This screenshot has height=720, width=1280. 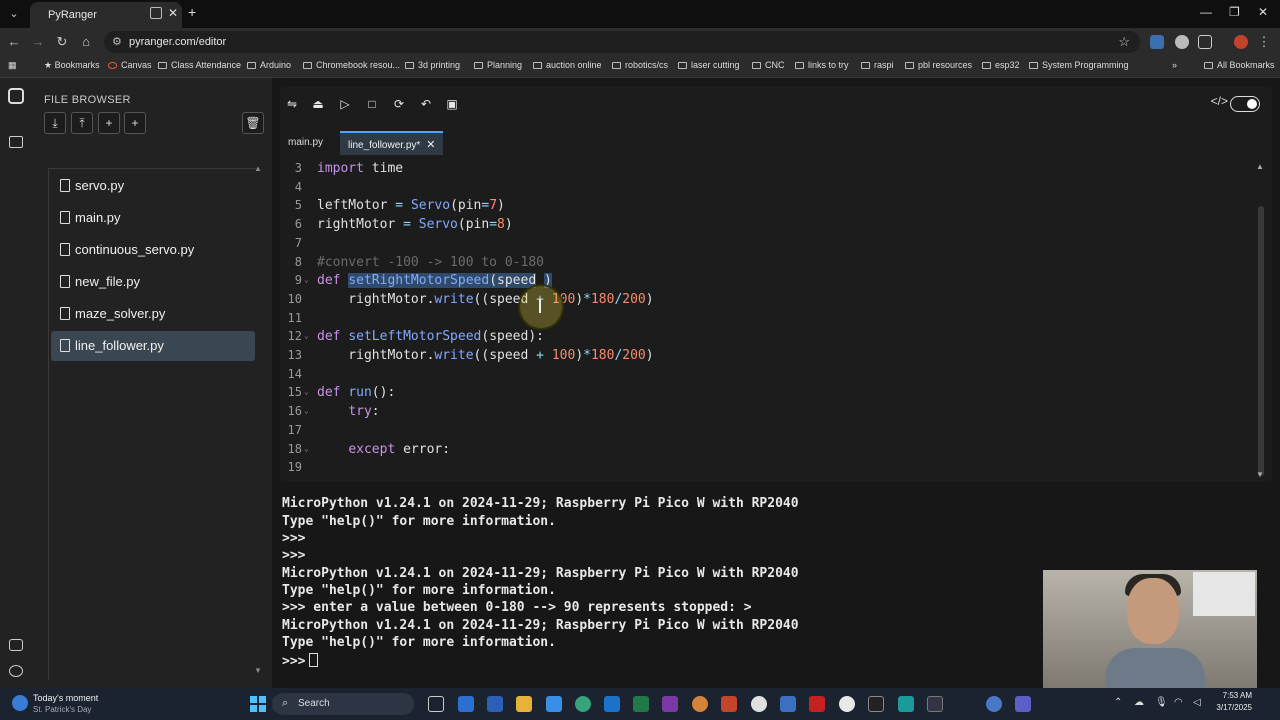 What do you see at coordinates (153, 314) in the screenshot?
I see `file-item: maze_solver.py` at bounding box center [153, 314].